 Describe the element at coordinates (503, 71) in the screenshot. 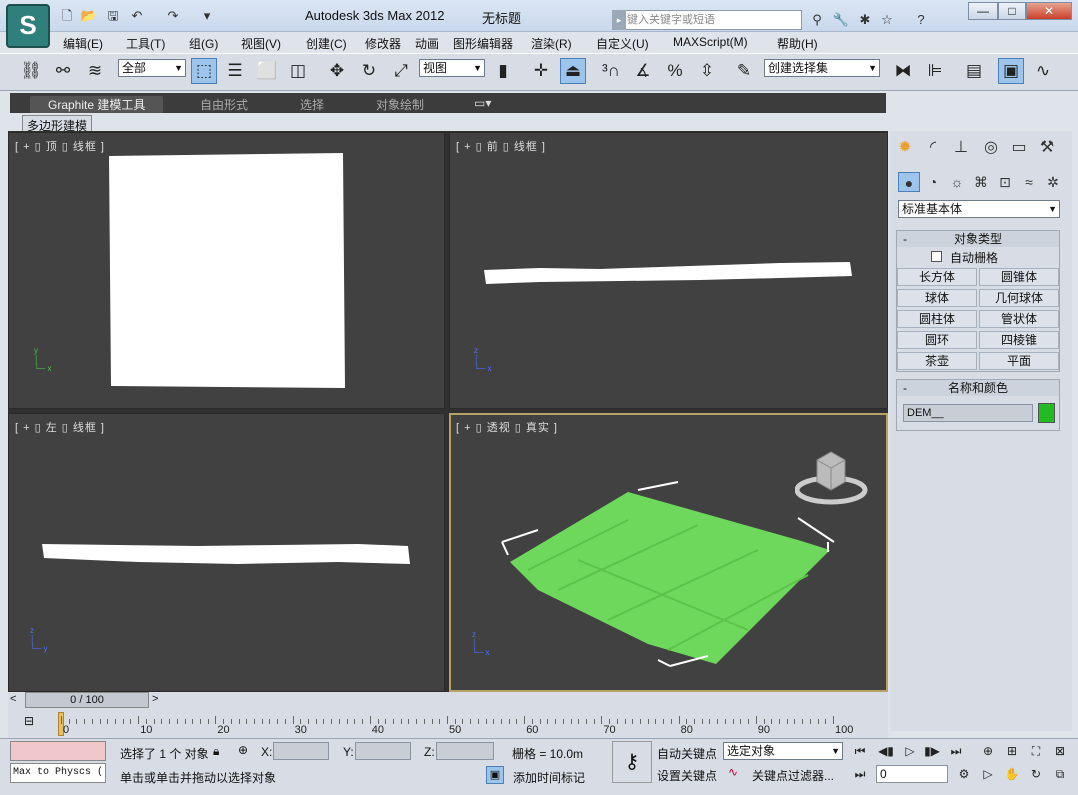

I see `pivot-center-icon: ▮` at that location.